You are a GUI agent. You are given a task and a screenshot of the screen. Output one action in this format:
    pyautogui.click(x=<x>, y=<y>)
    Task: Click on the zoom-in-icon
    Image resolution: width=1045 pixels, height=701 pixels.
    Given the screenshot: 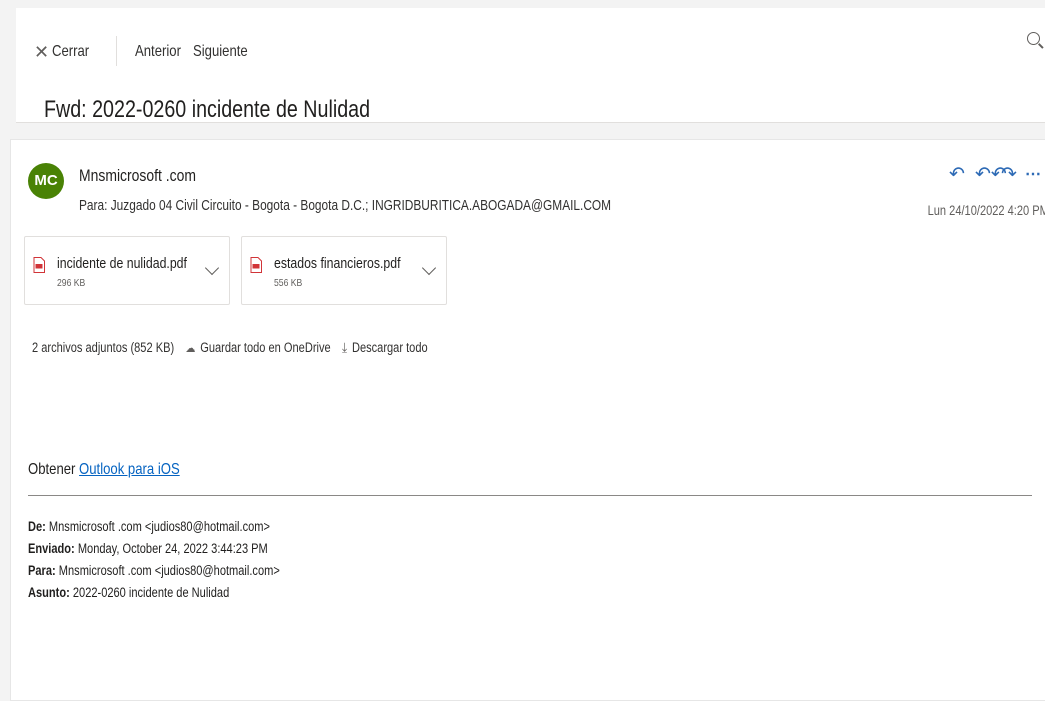 What is the action you would take?
    pyautogui.click(x=1033, y=38)
    